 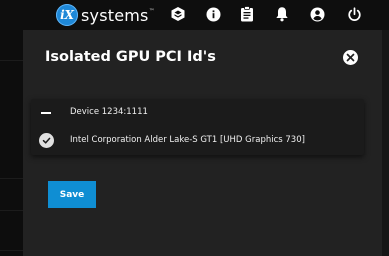 What do you see at coordinates (109, 112) in the screenshot?
I see `gpu-option-label: Device 1234:1111` at bounding box center [109, 112].